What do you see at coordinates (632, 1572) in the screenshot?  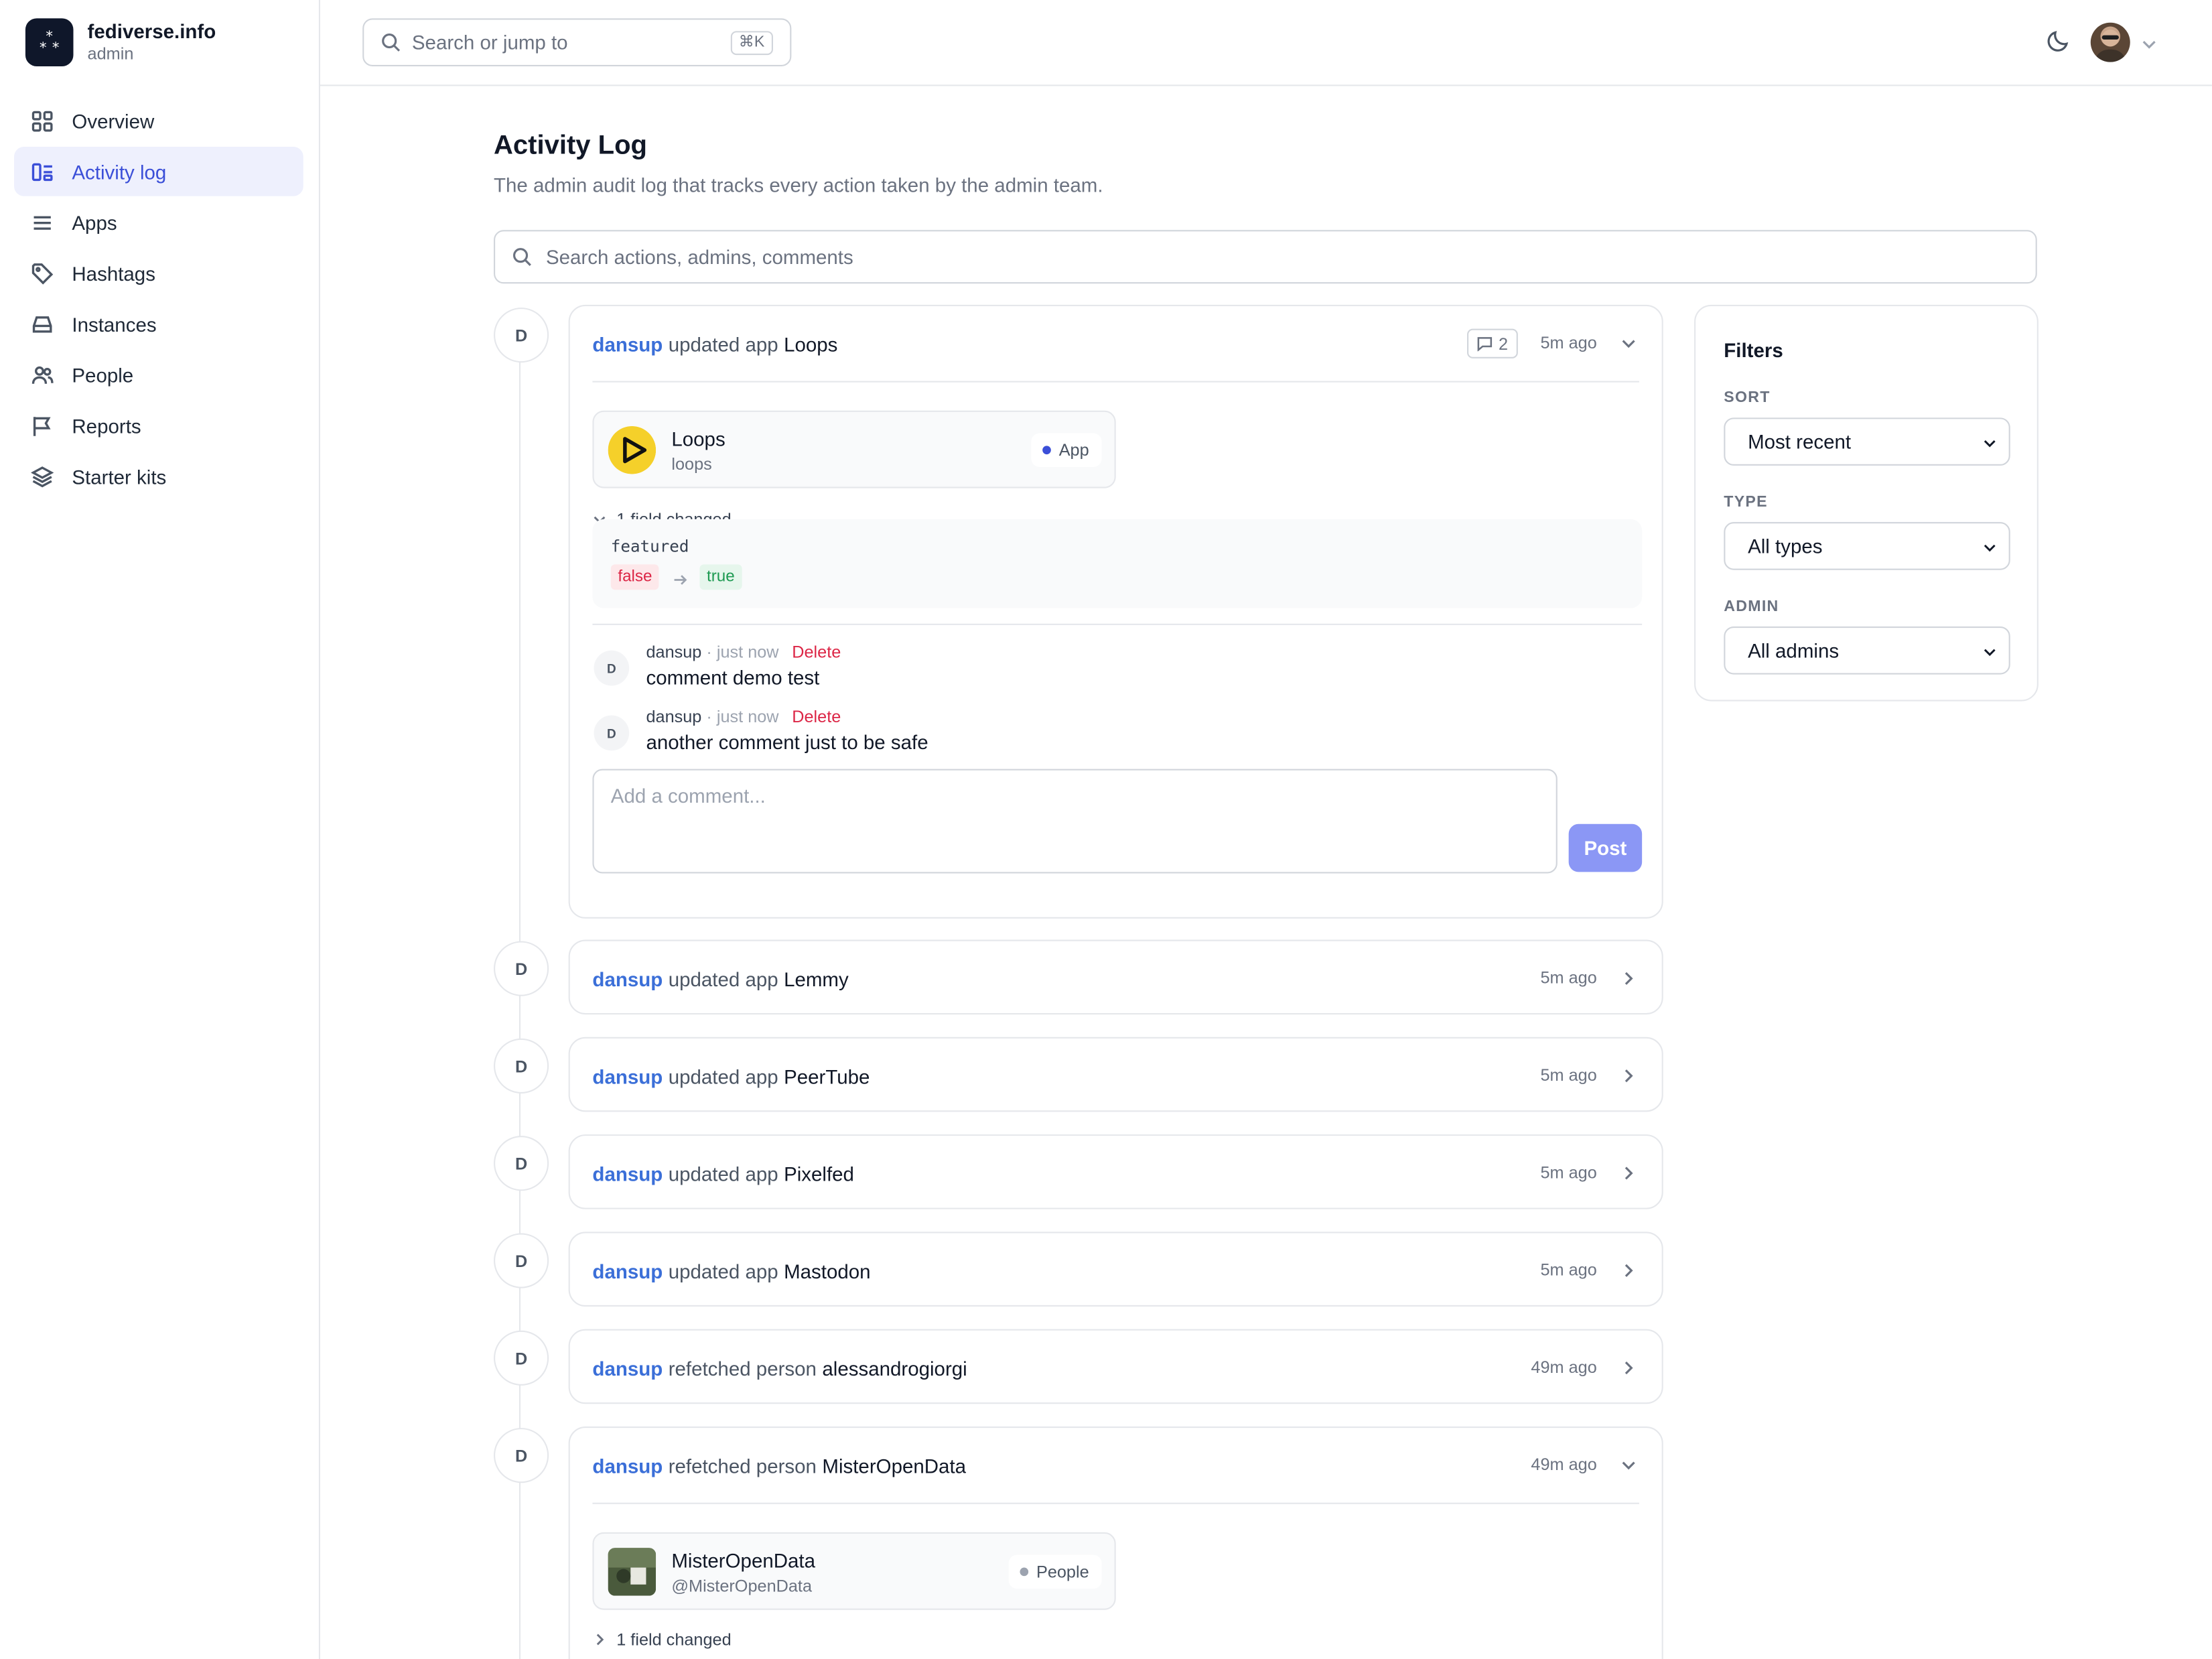 I see `person-avatar` at bounding box center [632, 1572].